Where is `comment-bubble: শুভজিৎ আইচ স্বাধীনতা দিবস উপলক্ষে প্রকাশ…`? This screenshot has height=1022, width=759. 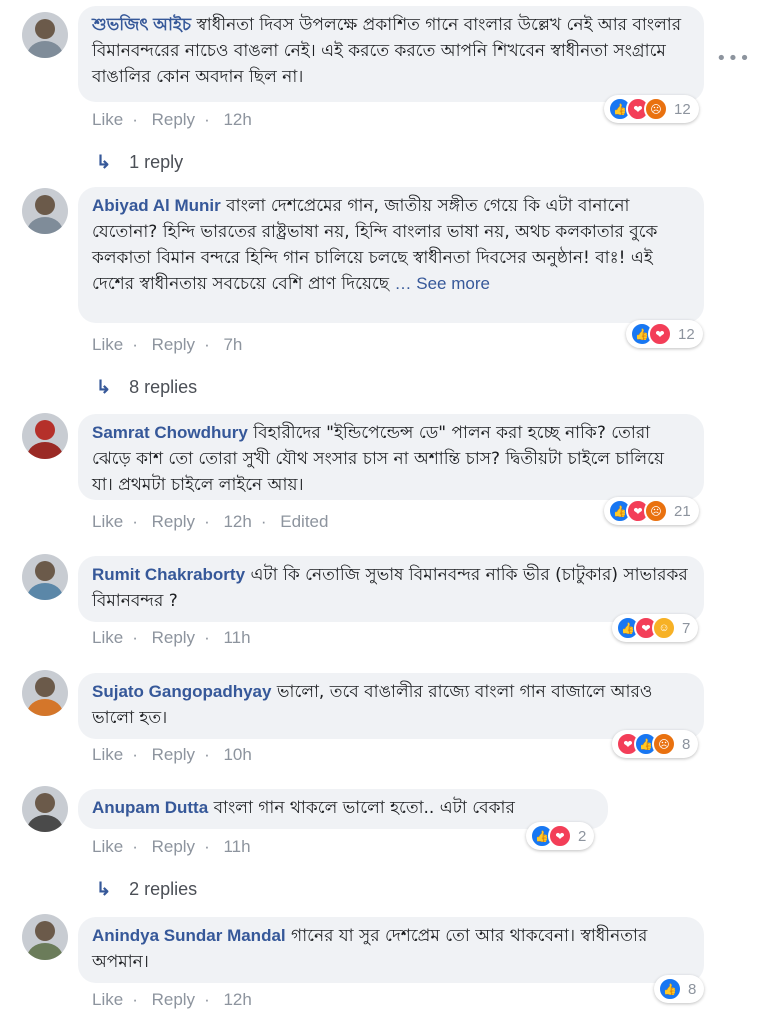 comment-bubble: শুভজিৎ আইচ স্বাধীনতা দিবস উপলক্ষে প্রকাশ… is located at coordinates (391, 54).